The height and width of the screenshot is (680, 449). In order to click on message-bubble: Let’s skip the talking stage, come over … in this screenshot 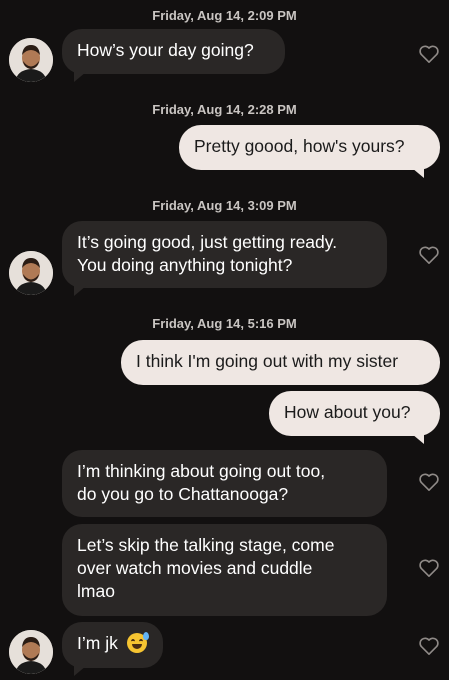, I will do `click(224, 570)`.